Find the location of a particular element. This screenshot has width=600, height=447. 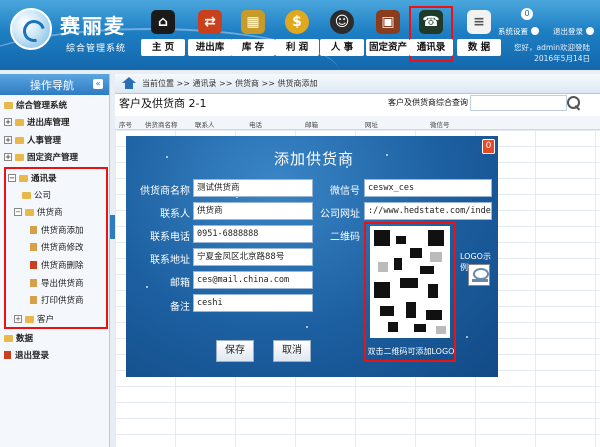

tree-data: 数据 is located at coordinates (18, 338).